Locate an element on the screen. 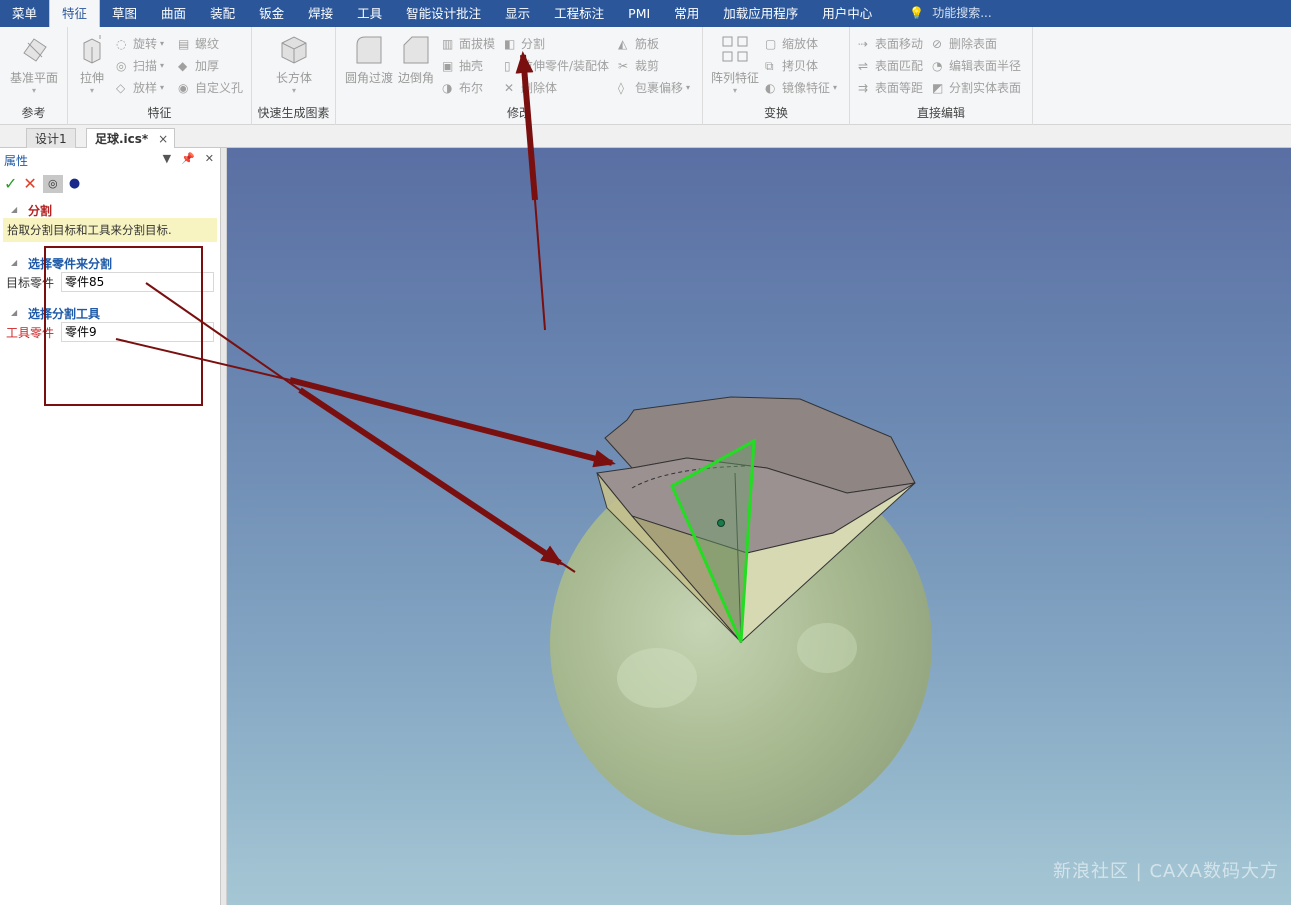  group-label-transform: 变换 is located at coordinates (775, 113).